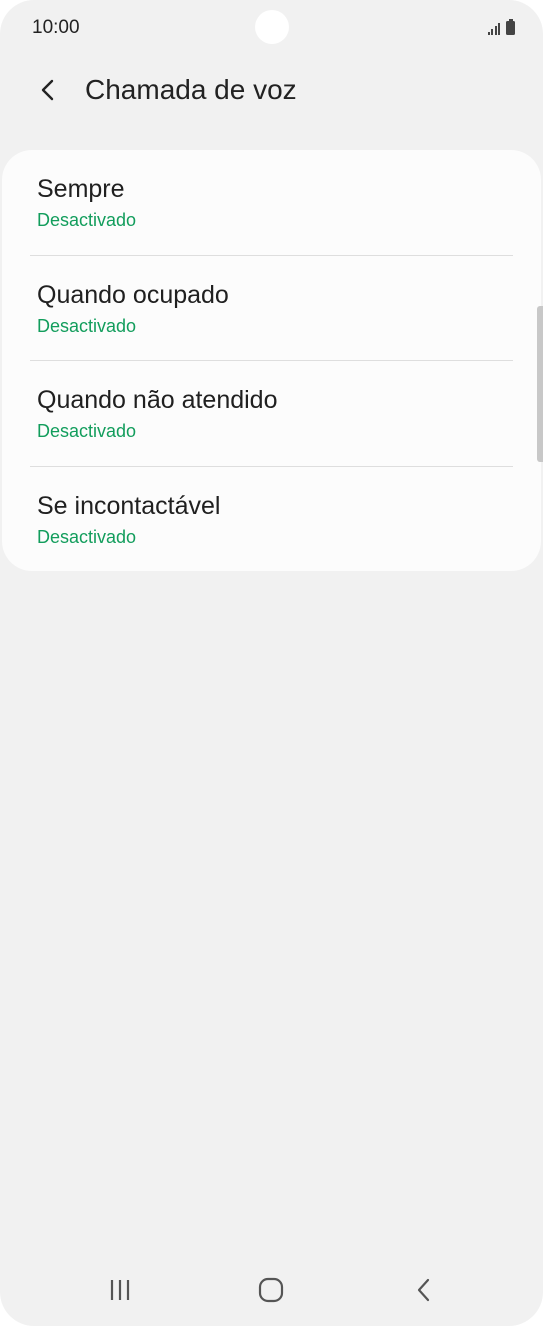  I want to click on back-nav-button, so click(424, 1290).